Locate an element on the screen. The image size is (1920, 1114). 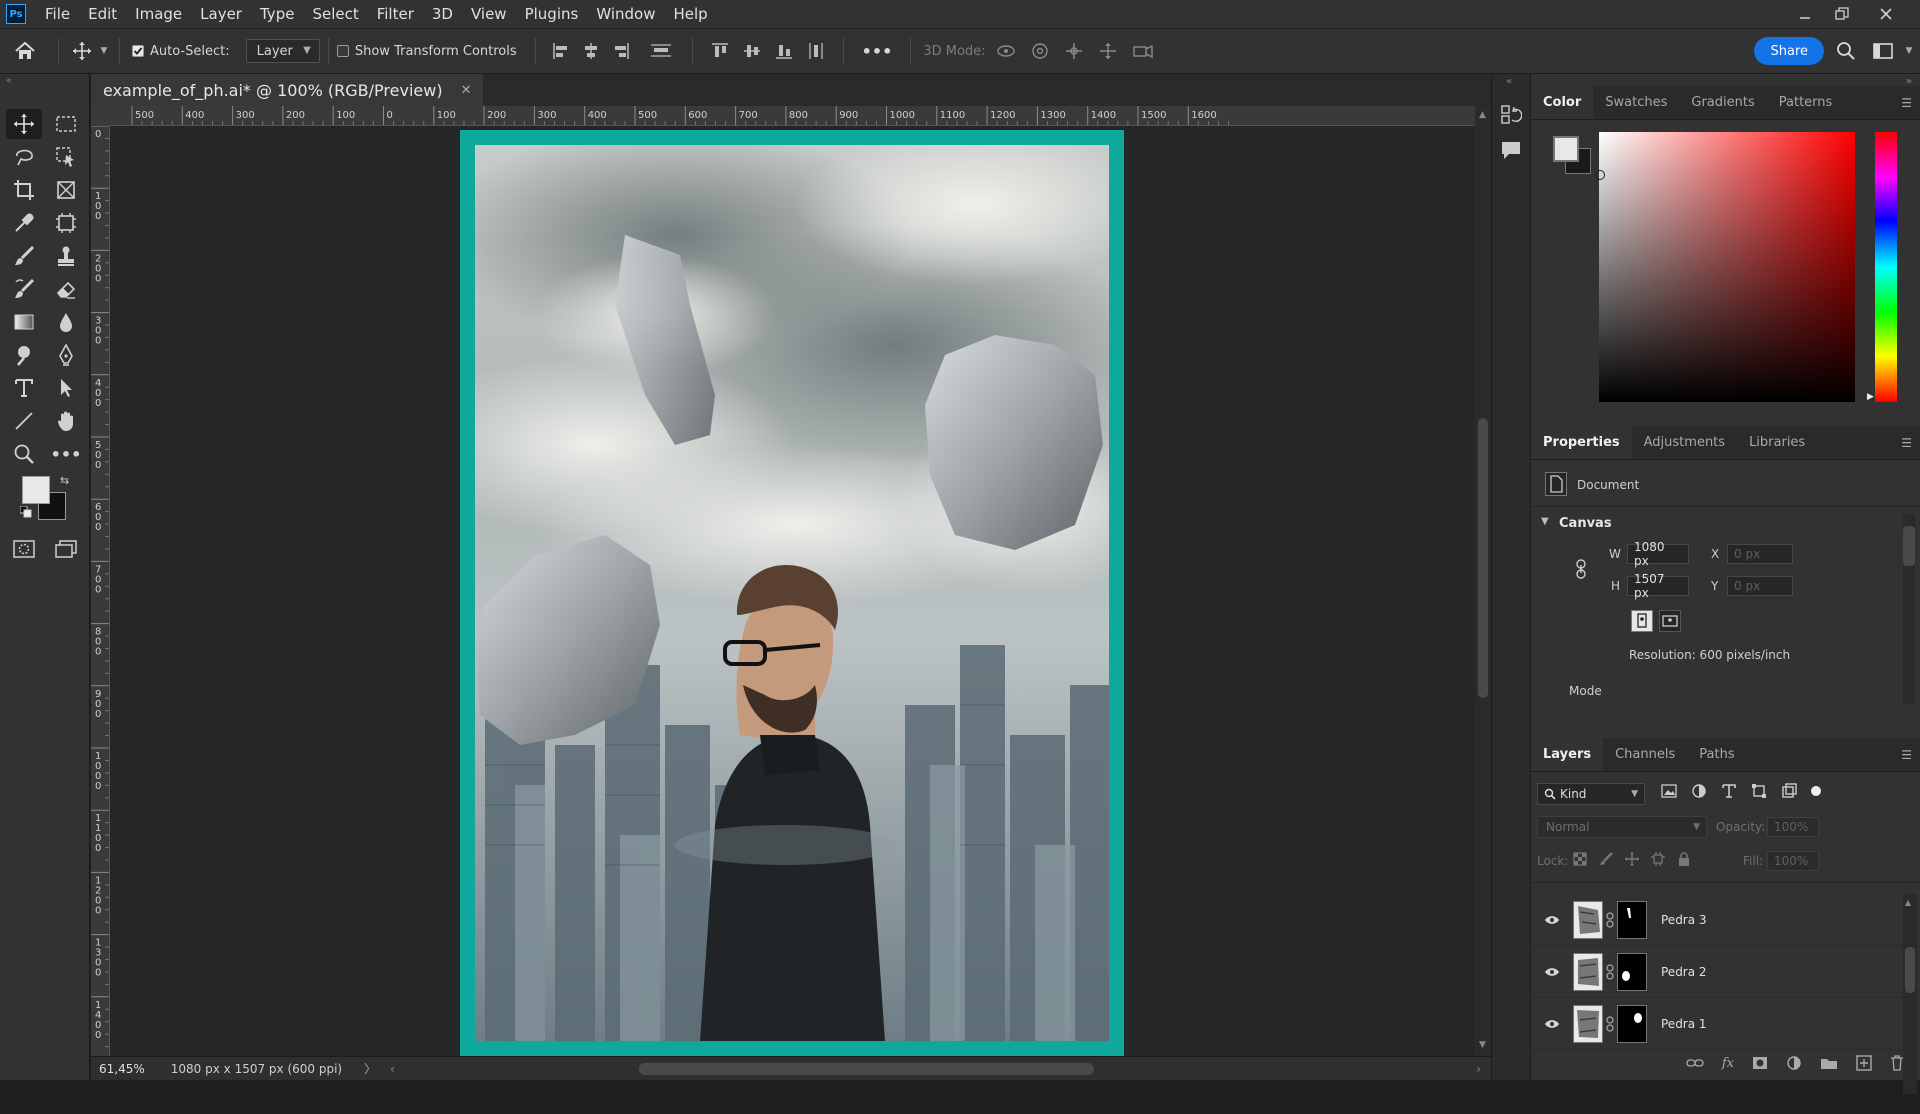
marquee-tool-icon is located at coordinates (66, 124).